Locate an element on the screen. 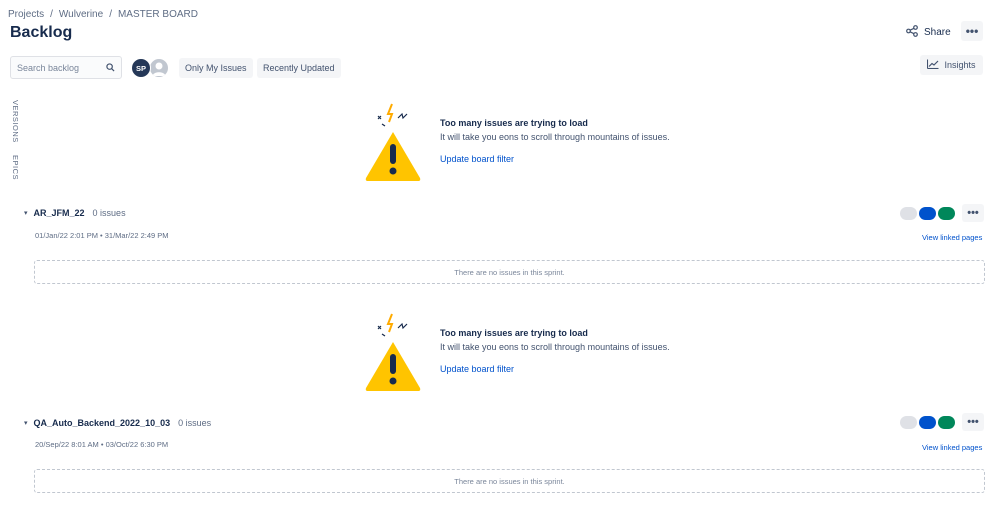 Image resolution: width=998 pixels, height=525 pixels. avatar-default-user-icon is located at coordinates (159, 68).